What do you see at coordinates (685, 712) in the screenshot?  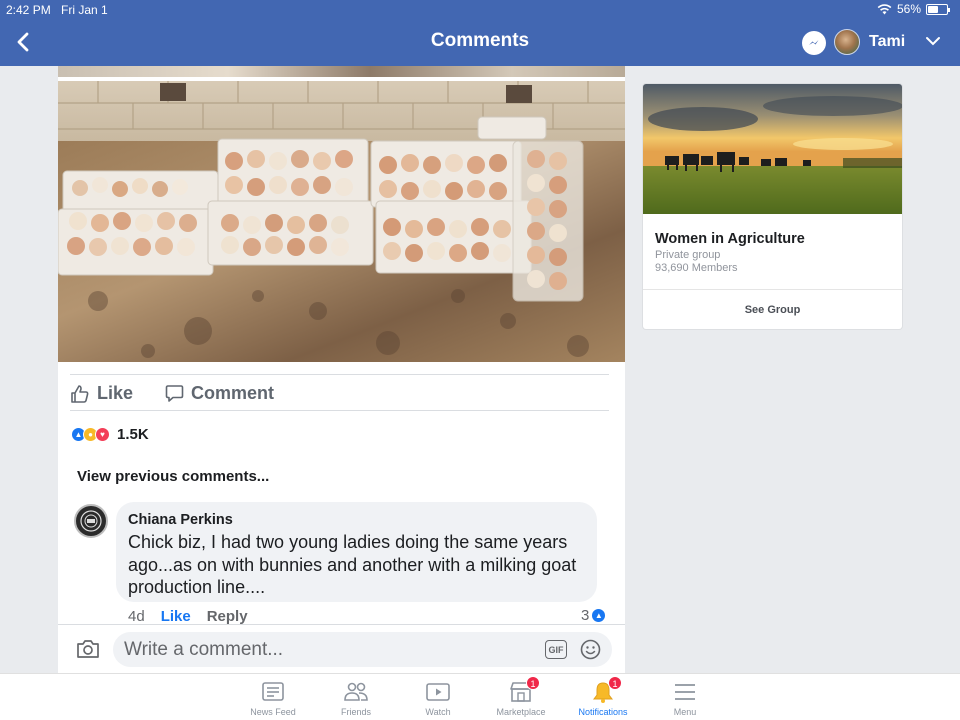 I see `tab-label: Menu` at bounding box center [685, 712].